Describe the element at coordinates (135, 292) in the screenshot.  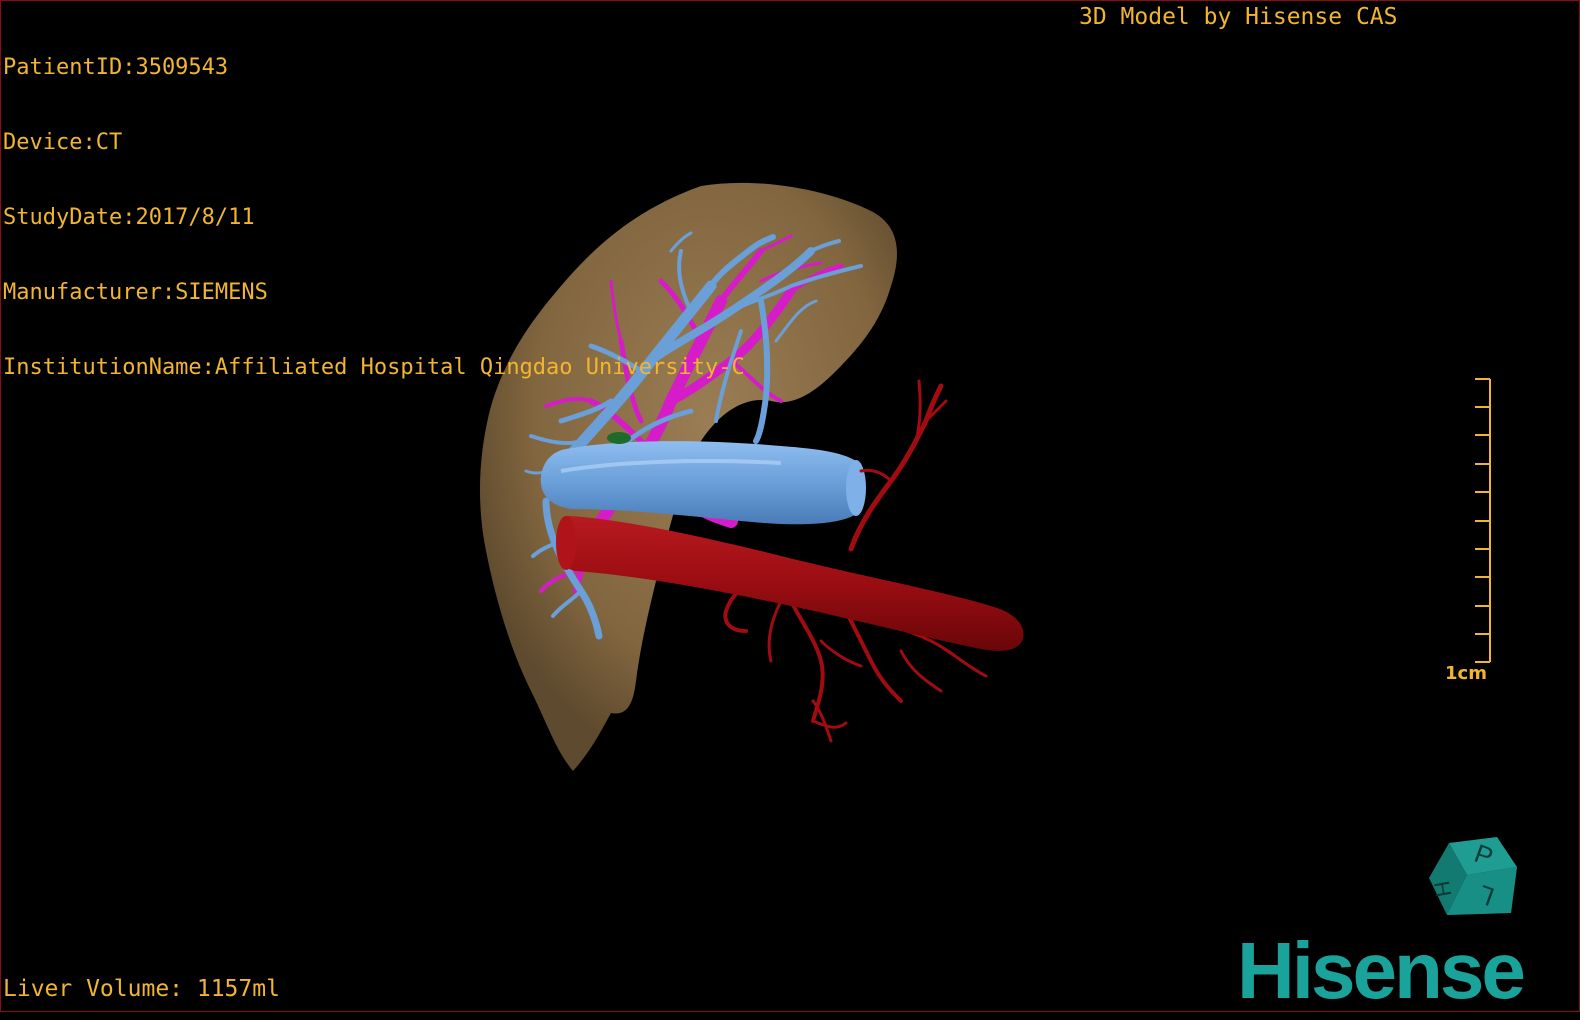
I see `manufacturer-text: Manufacturer:SIEMENS` at that location.